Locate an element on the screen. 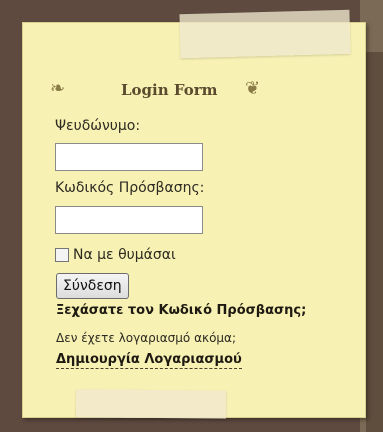 This screenshot has width=383, height=432. username-input is located at coordinates (129, 157).